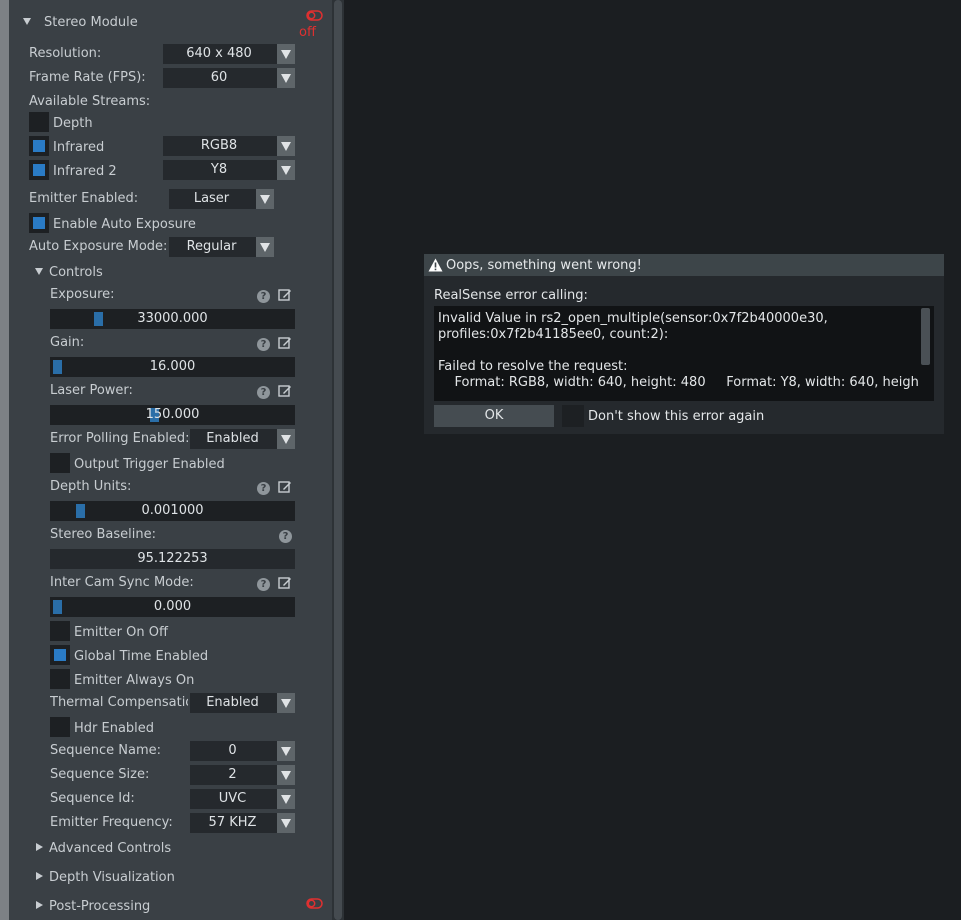  Describe the element at coordinates (211, 246) in the screenshot. I see `auto-exposure-mode-value: Regular` at that location.